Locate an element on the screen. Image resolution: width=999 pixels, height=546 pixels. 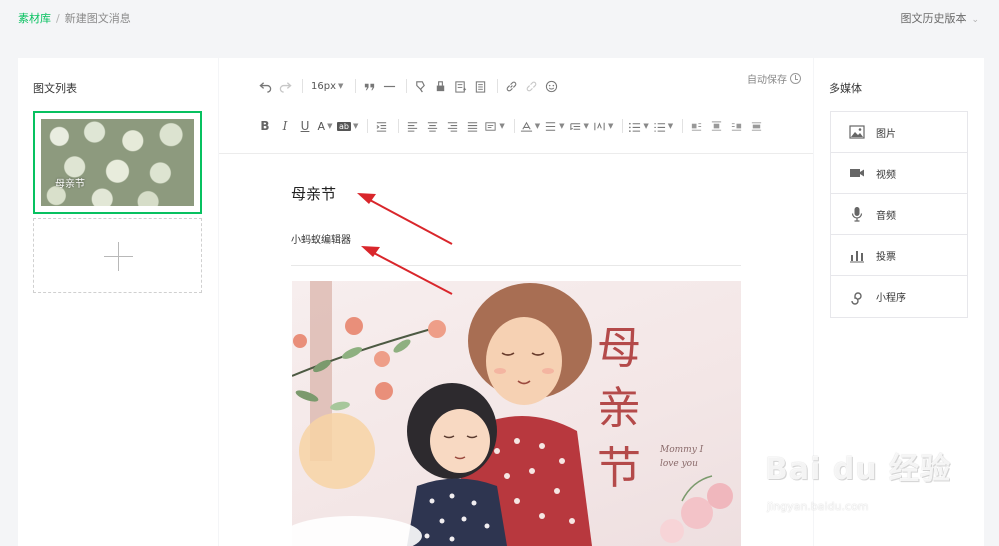
insert-template-icon is located at coordinates (460, 86).